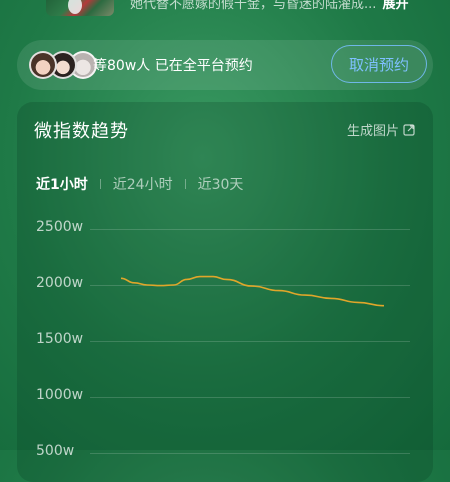 This screenshot has height=482, width=450. I want to click on trend-line-chart, so click(252, 291).